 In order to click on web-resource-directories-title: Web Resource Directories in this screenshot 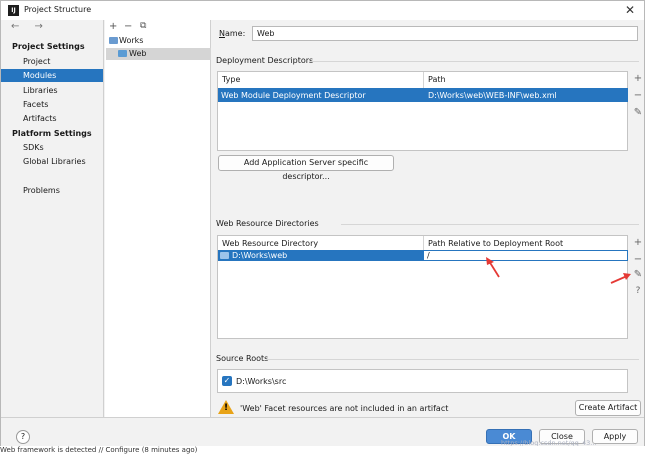, I will do `click(267, 223)`.